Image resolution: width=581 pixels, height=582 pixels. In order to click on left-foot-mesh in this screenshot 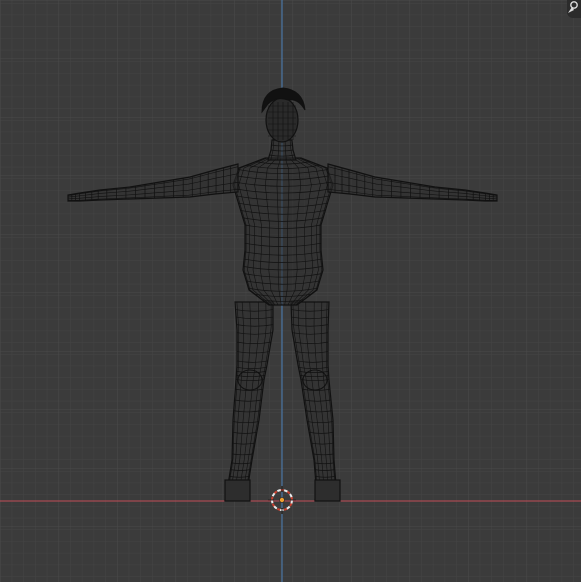, I will do `click(237, 490)`.